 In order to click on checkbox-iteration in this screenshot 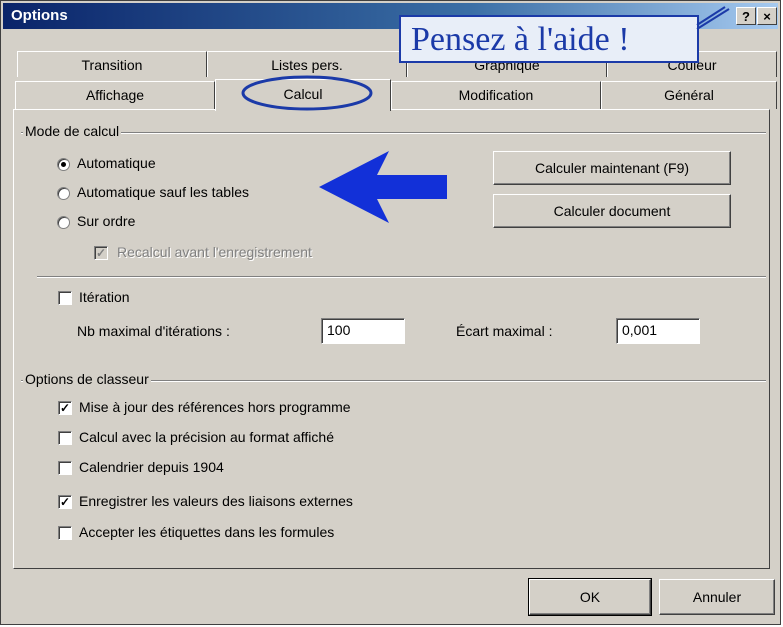, I will do `click(65, 298)`.